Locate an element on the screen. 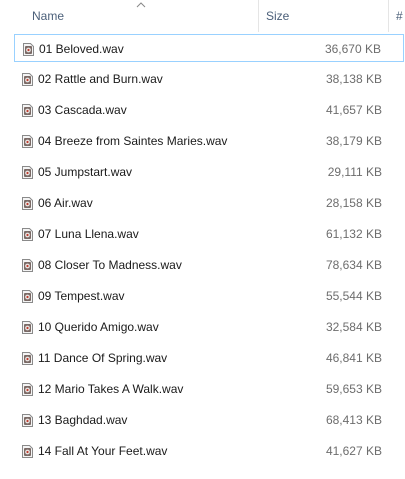 This screenshot has height=479, width=405. file-size: 41,657 KB is located at coordinates (353, 110).